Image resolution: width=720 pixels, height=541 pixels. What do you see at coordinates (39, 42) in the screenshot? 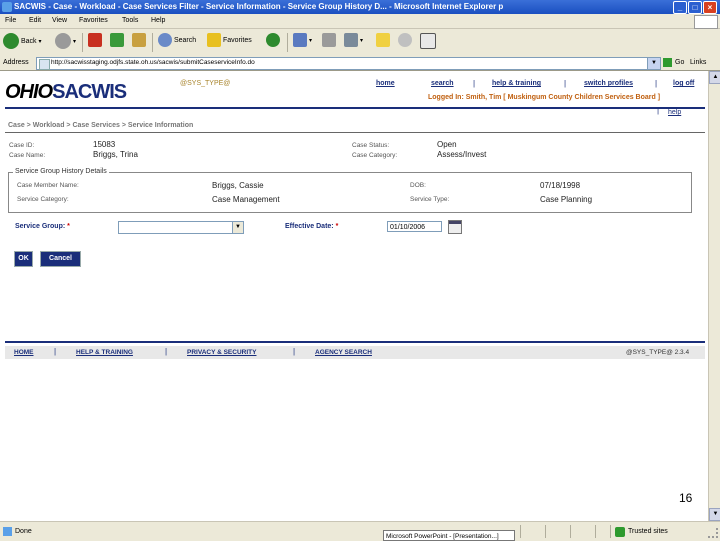
I see `back-dropdown-icon: ▾` at bounding box center [39, 42].